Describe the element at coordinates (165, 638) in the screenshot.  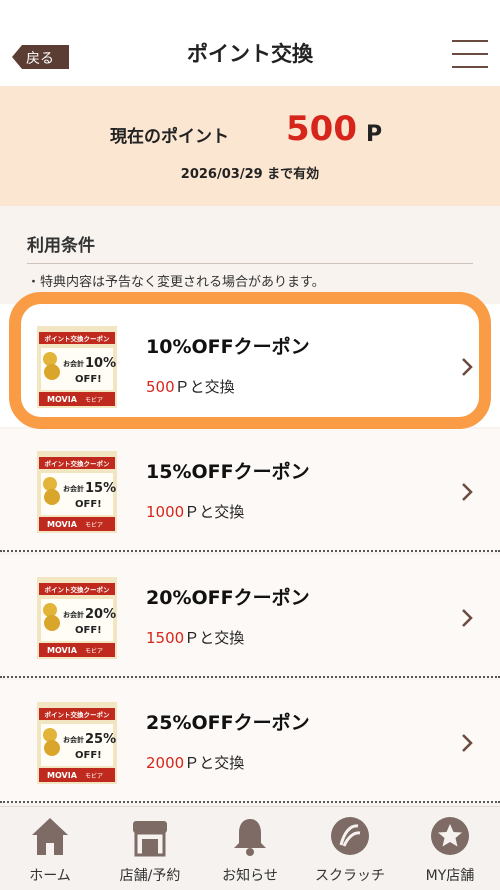
I see `coupon-points: 1500` at that location.